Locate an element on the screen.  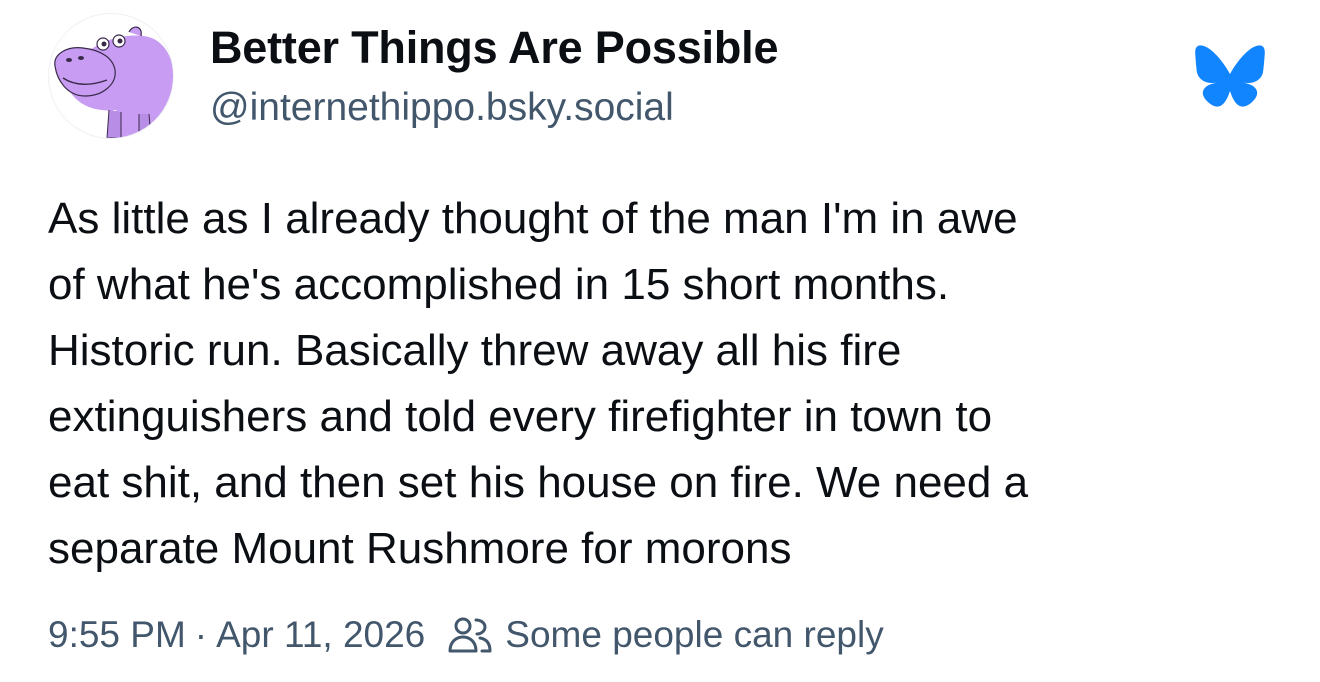
post-date: Apr 11, 2026 is located at coordinates (320, 635).